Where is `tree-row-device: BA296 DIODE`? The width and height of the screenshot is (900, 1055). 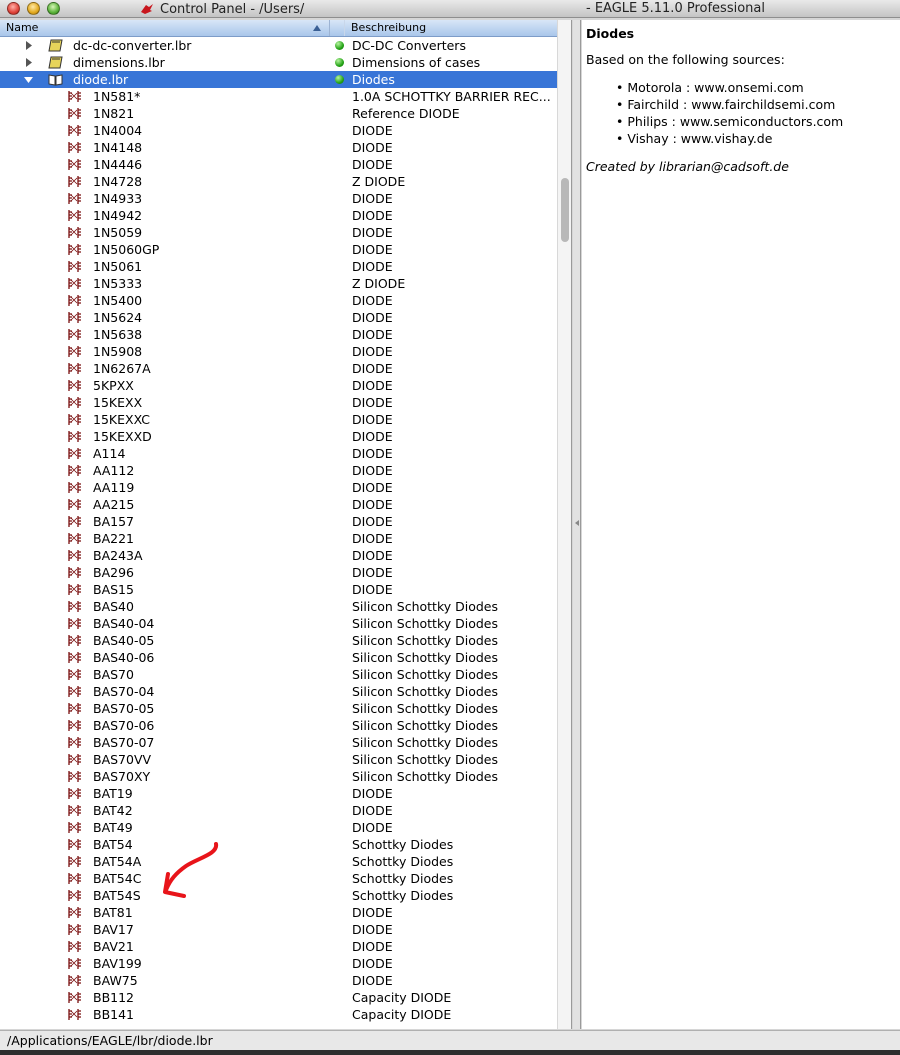 tree-row-device: BA296 DIODE is located at coordinates (278, 572).